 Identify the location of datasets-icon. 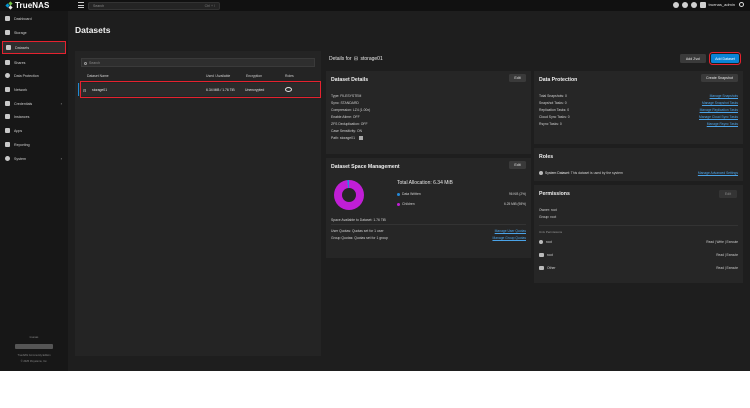
(8, 47).